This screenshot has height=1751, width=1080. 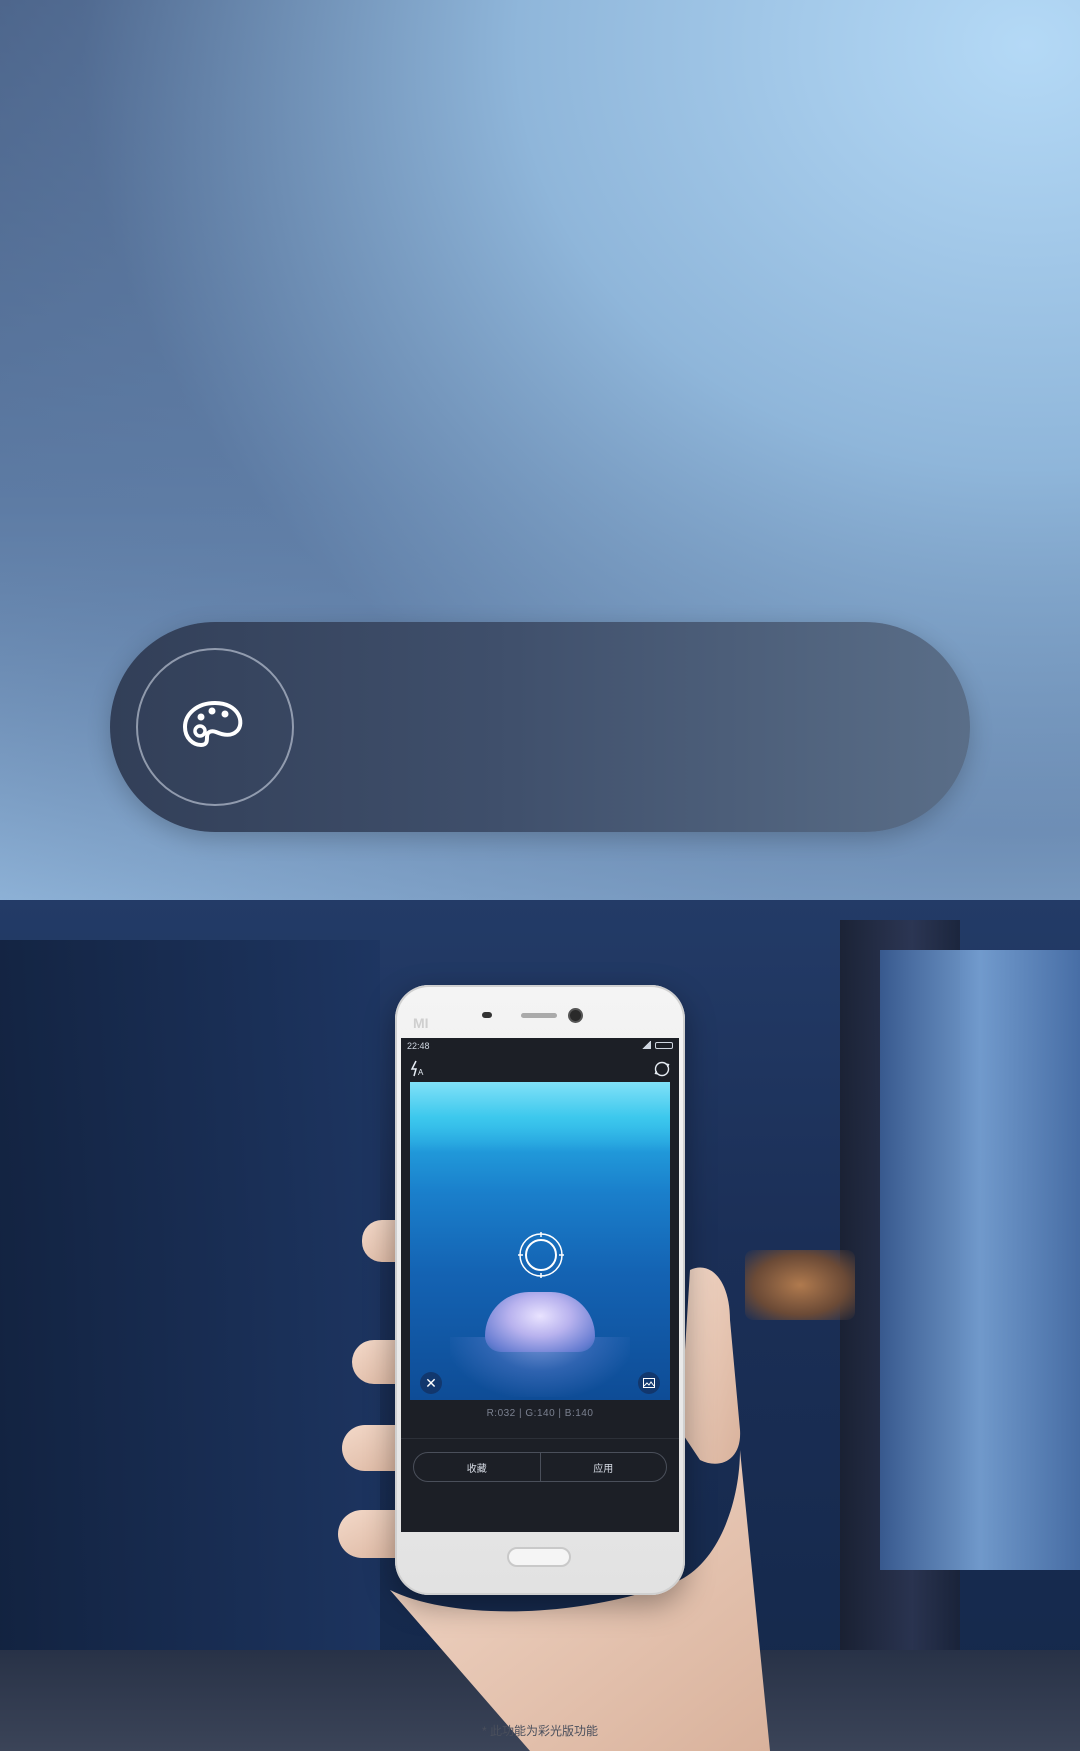 What do you see at coordinates (540, 727) in the screenshot?
I see `feature-pill` at bounding box center [540, 727].